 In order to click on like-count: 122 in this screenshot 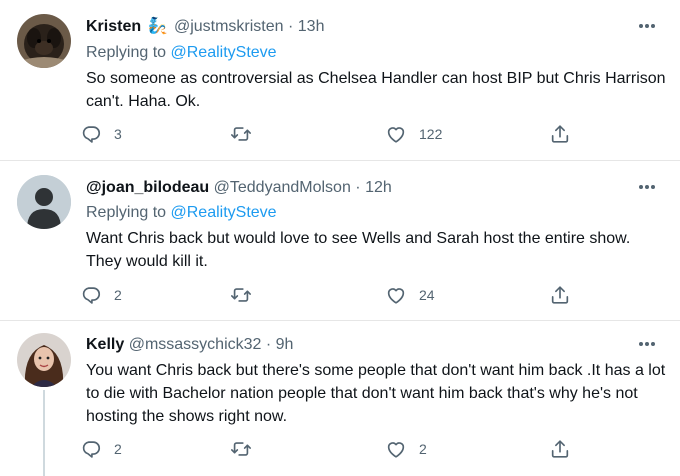, I will do `click(431, 134)`.